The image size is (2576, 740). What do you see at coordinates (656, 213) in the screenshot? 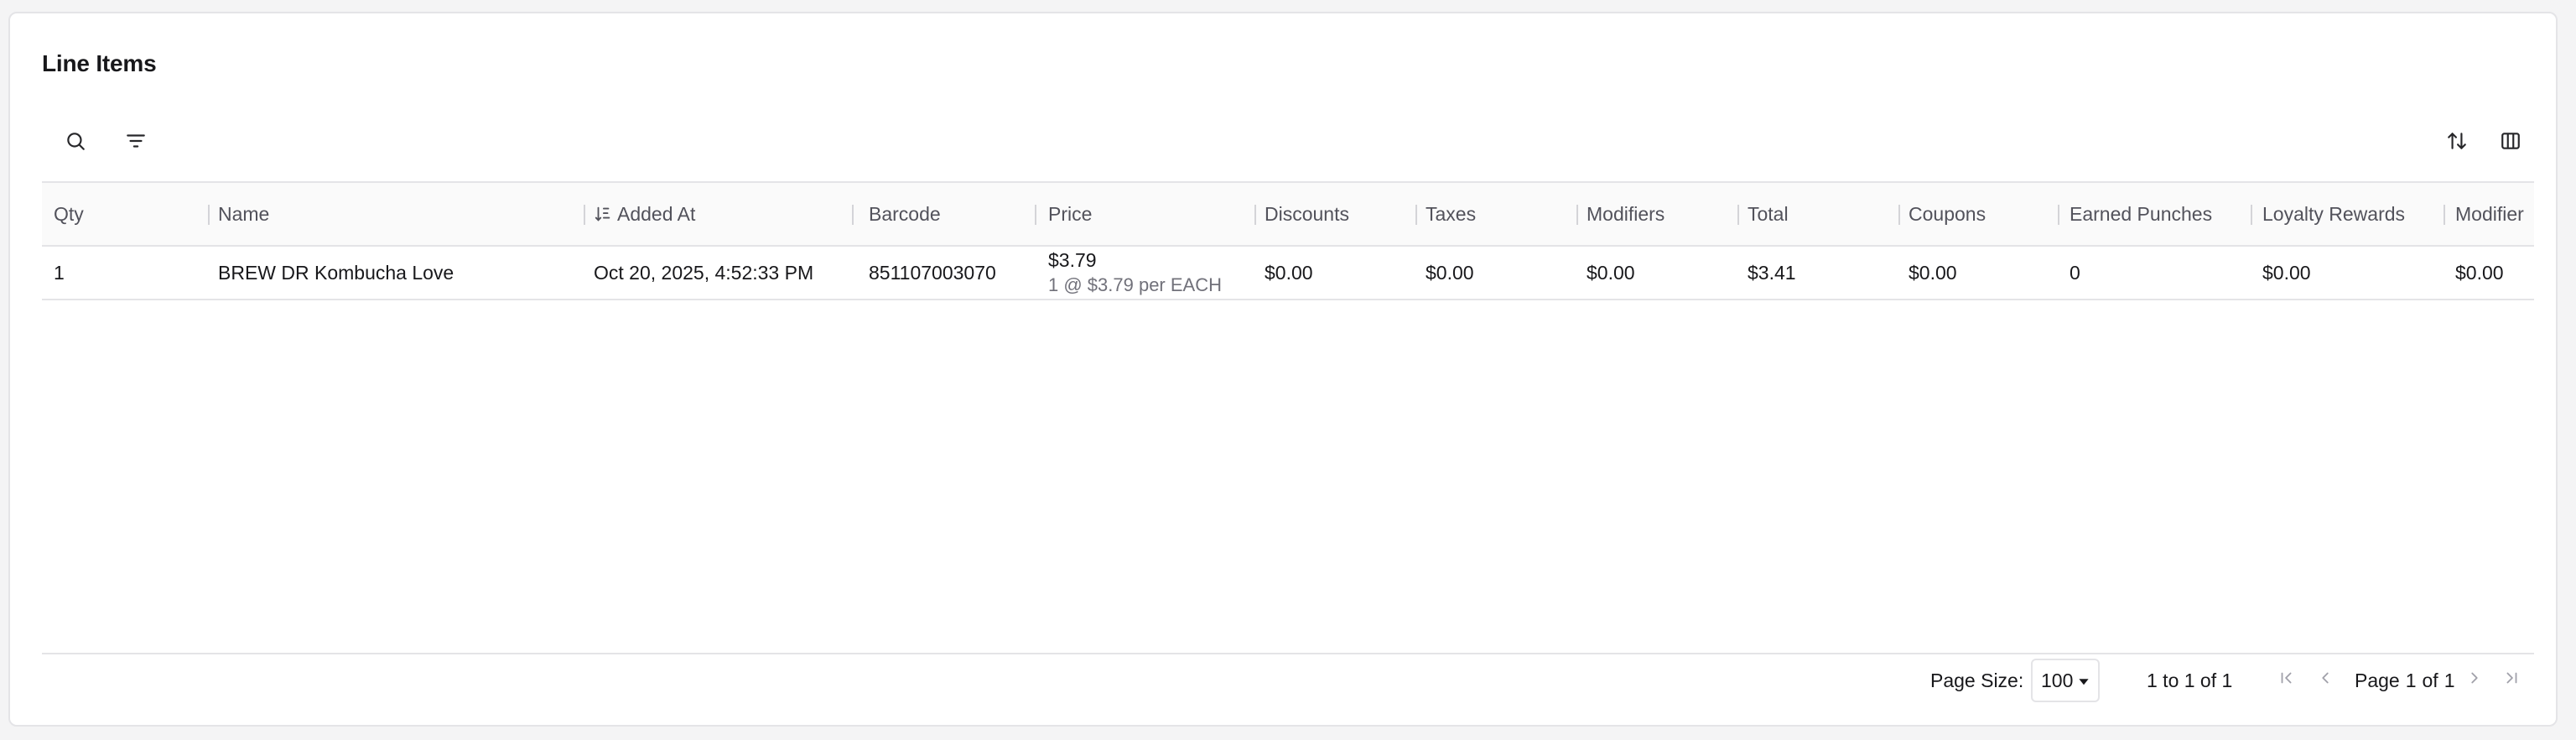
I see `column-label: Added At` at bounding box center [656, 213].